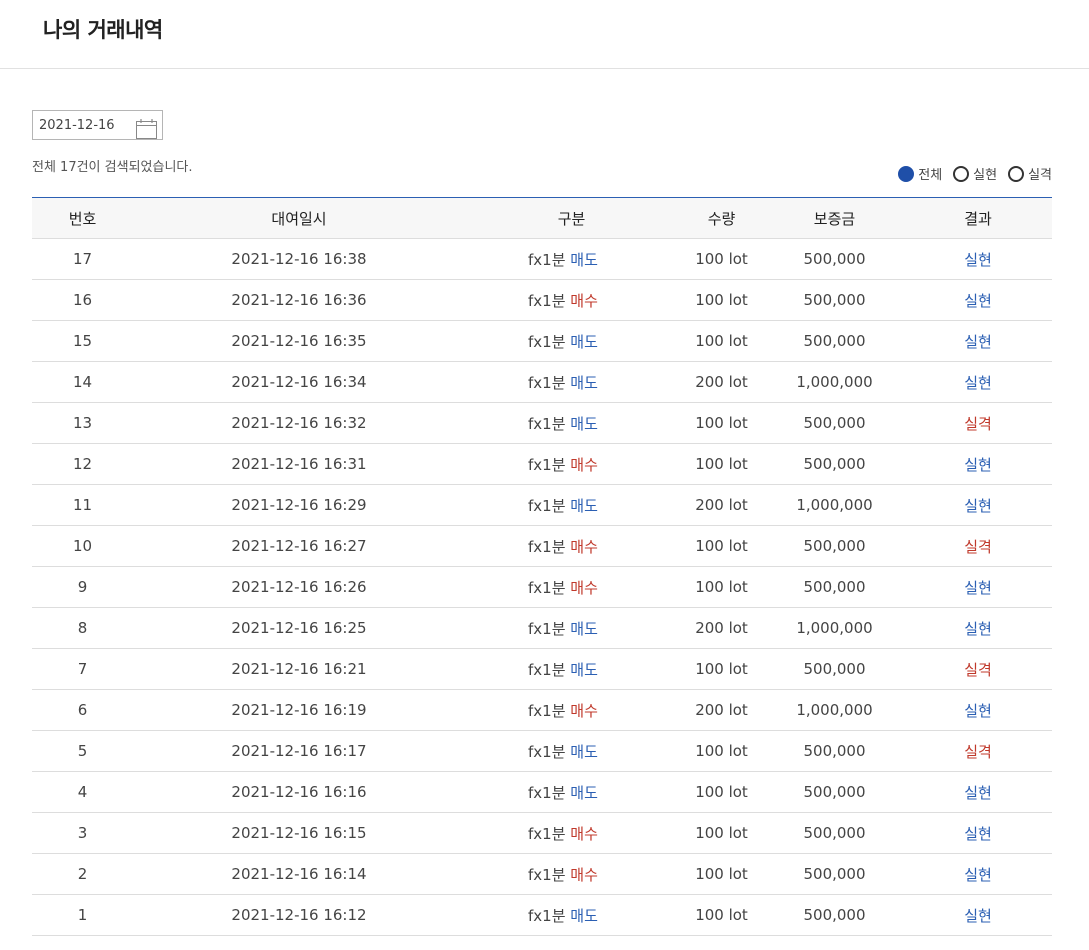 The height and width of the screenshot is (950, 1089). What do you see at coordinates (82, 792) in the screenshot?
I see `row-number: 4` at bounding box center [82, 792].